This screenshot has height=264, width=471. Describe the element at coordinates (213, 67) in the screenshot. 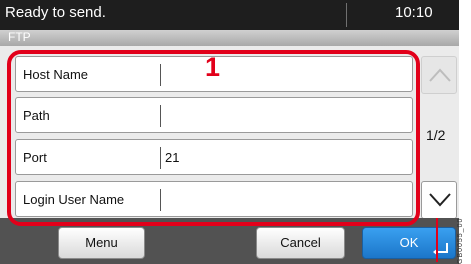

I see `callout-number: 1` at that location.